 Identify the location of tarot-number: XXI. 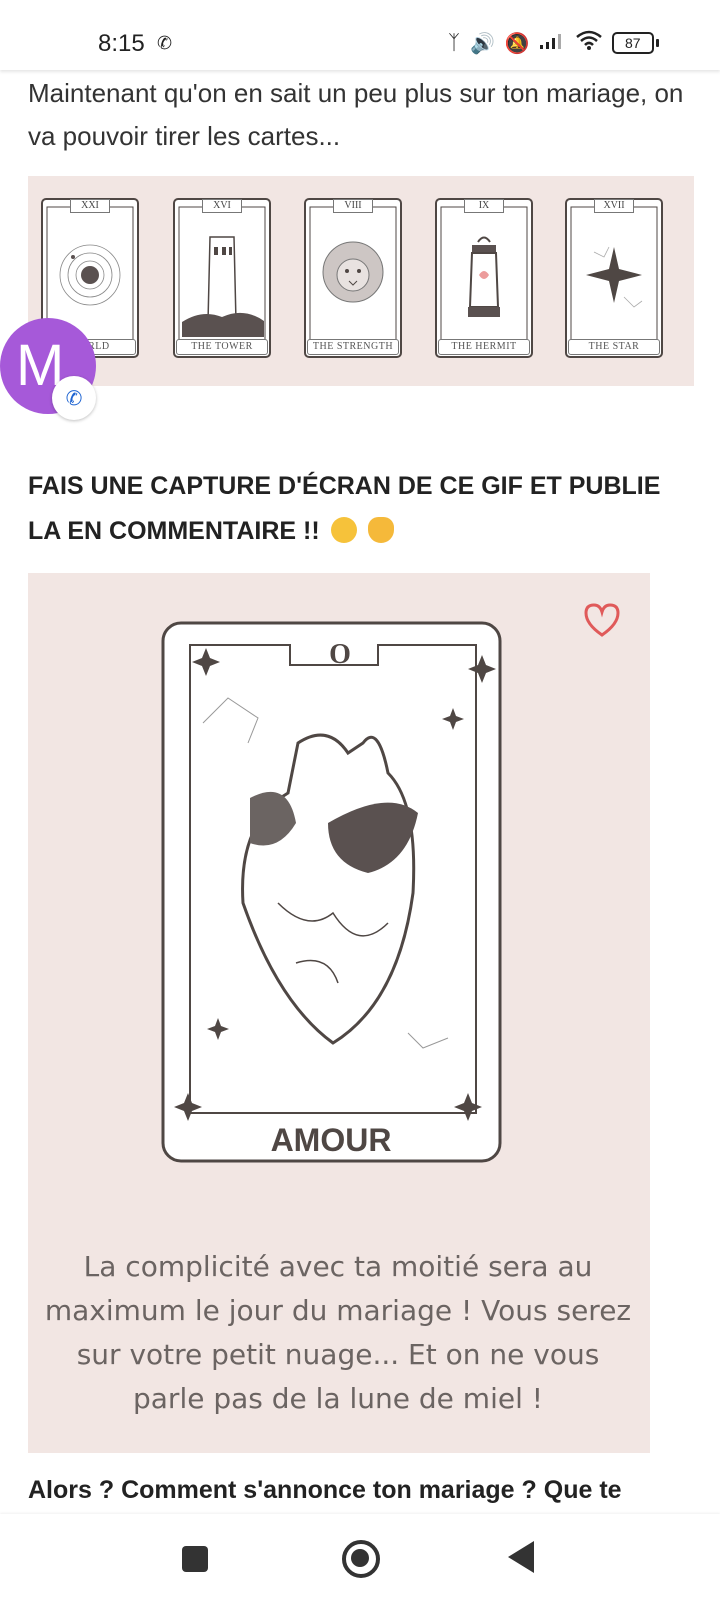
(90, 206).